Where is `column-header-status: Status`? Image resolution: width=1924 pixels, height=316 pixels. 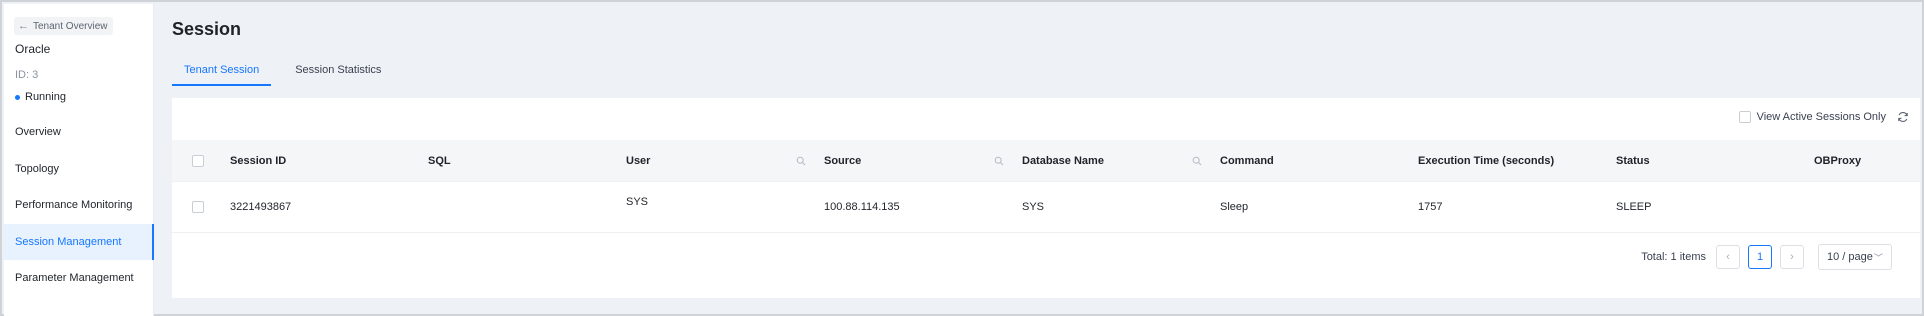
column-header-status: Status is located at coordinates (1715, 160).